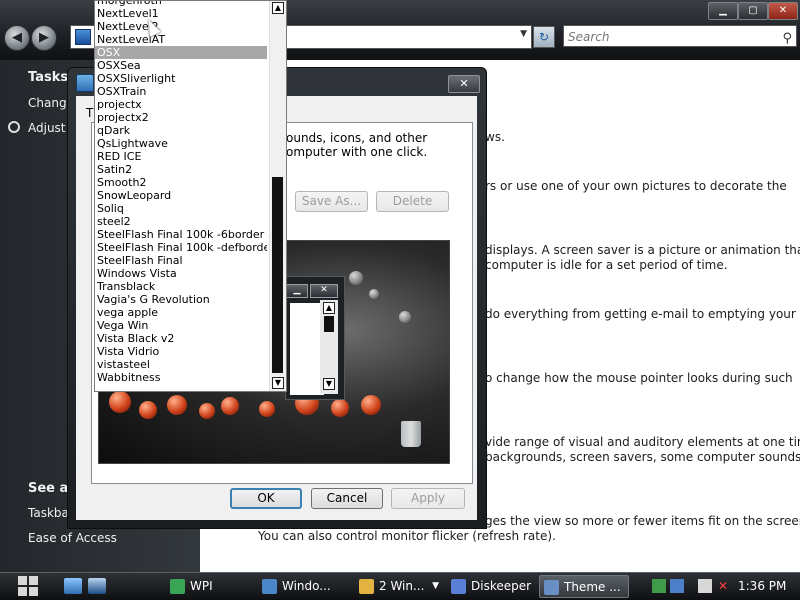 The height and width of the screenshot is (600, 800). I want to click on taskbar-button-label: Diskeeper, so click(501, 586).